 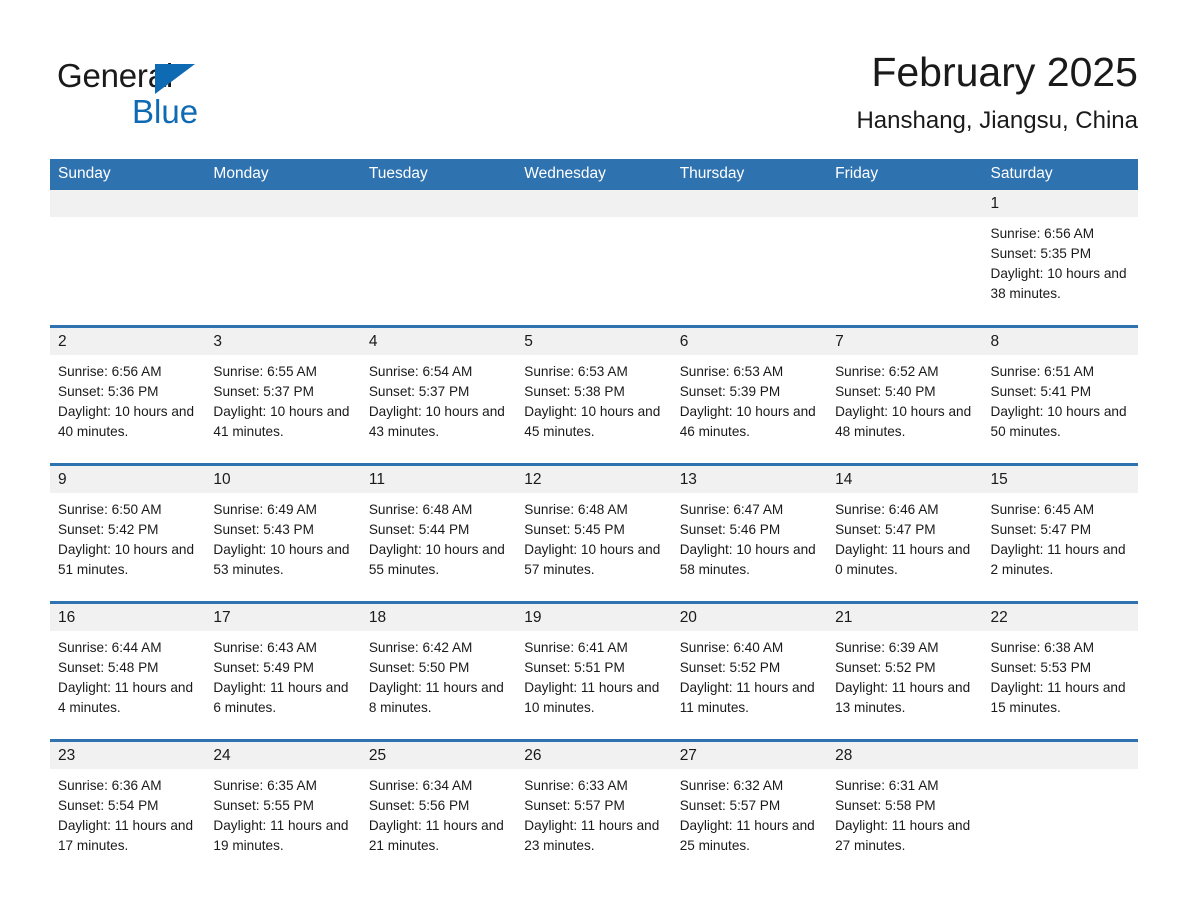 I want to click on sunrise-text: Sunrise: 6:55 AM, so click(x=265, y=371).